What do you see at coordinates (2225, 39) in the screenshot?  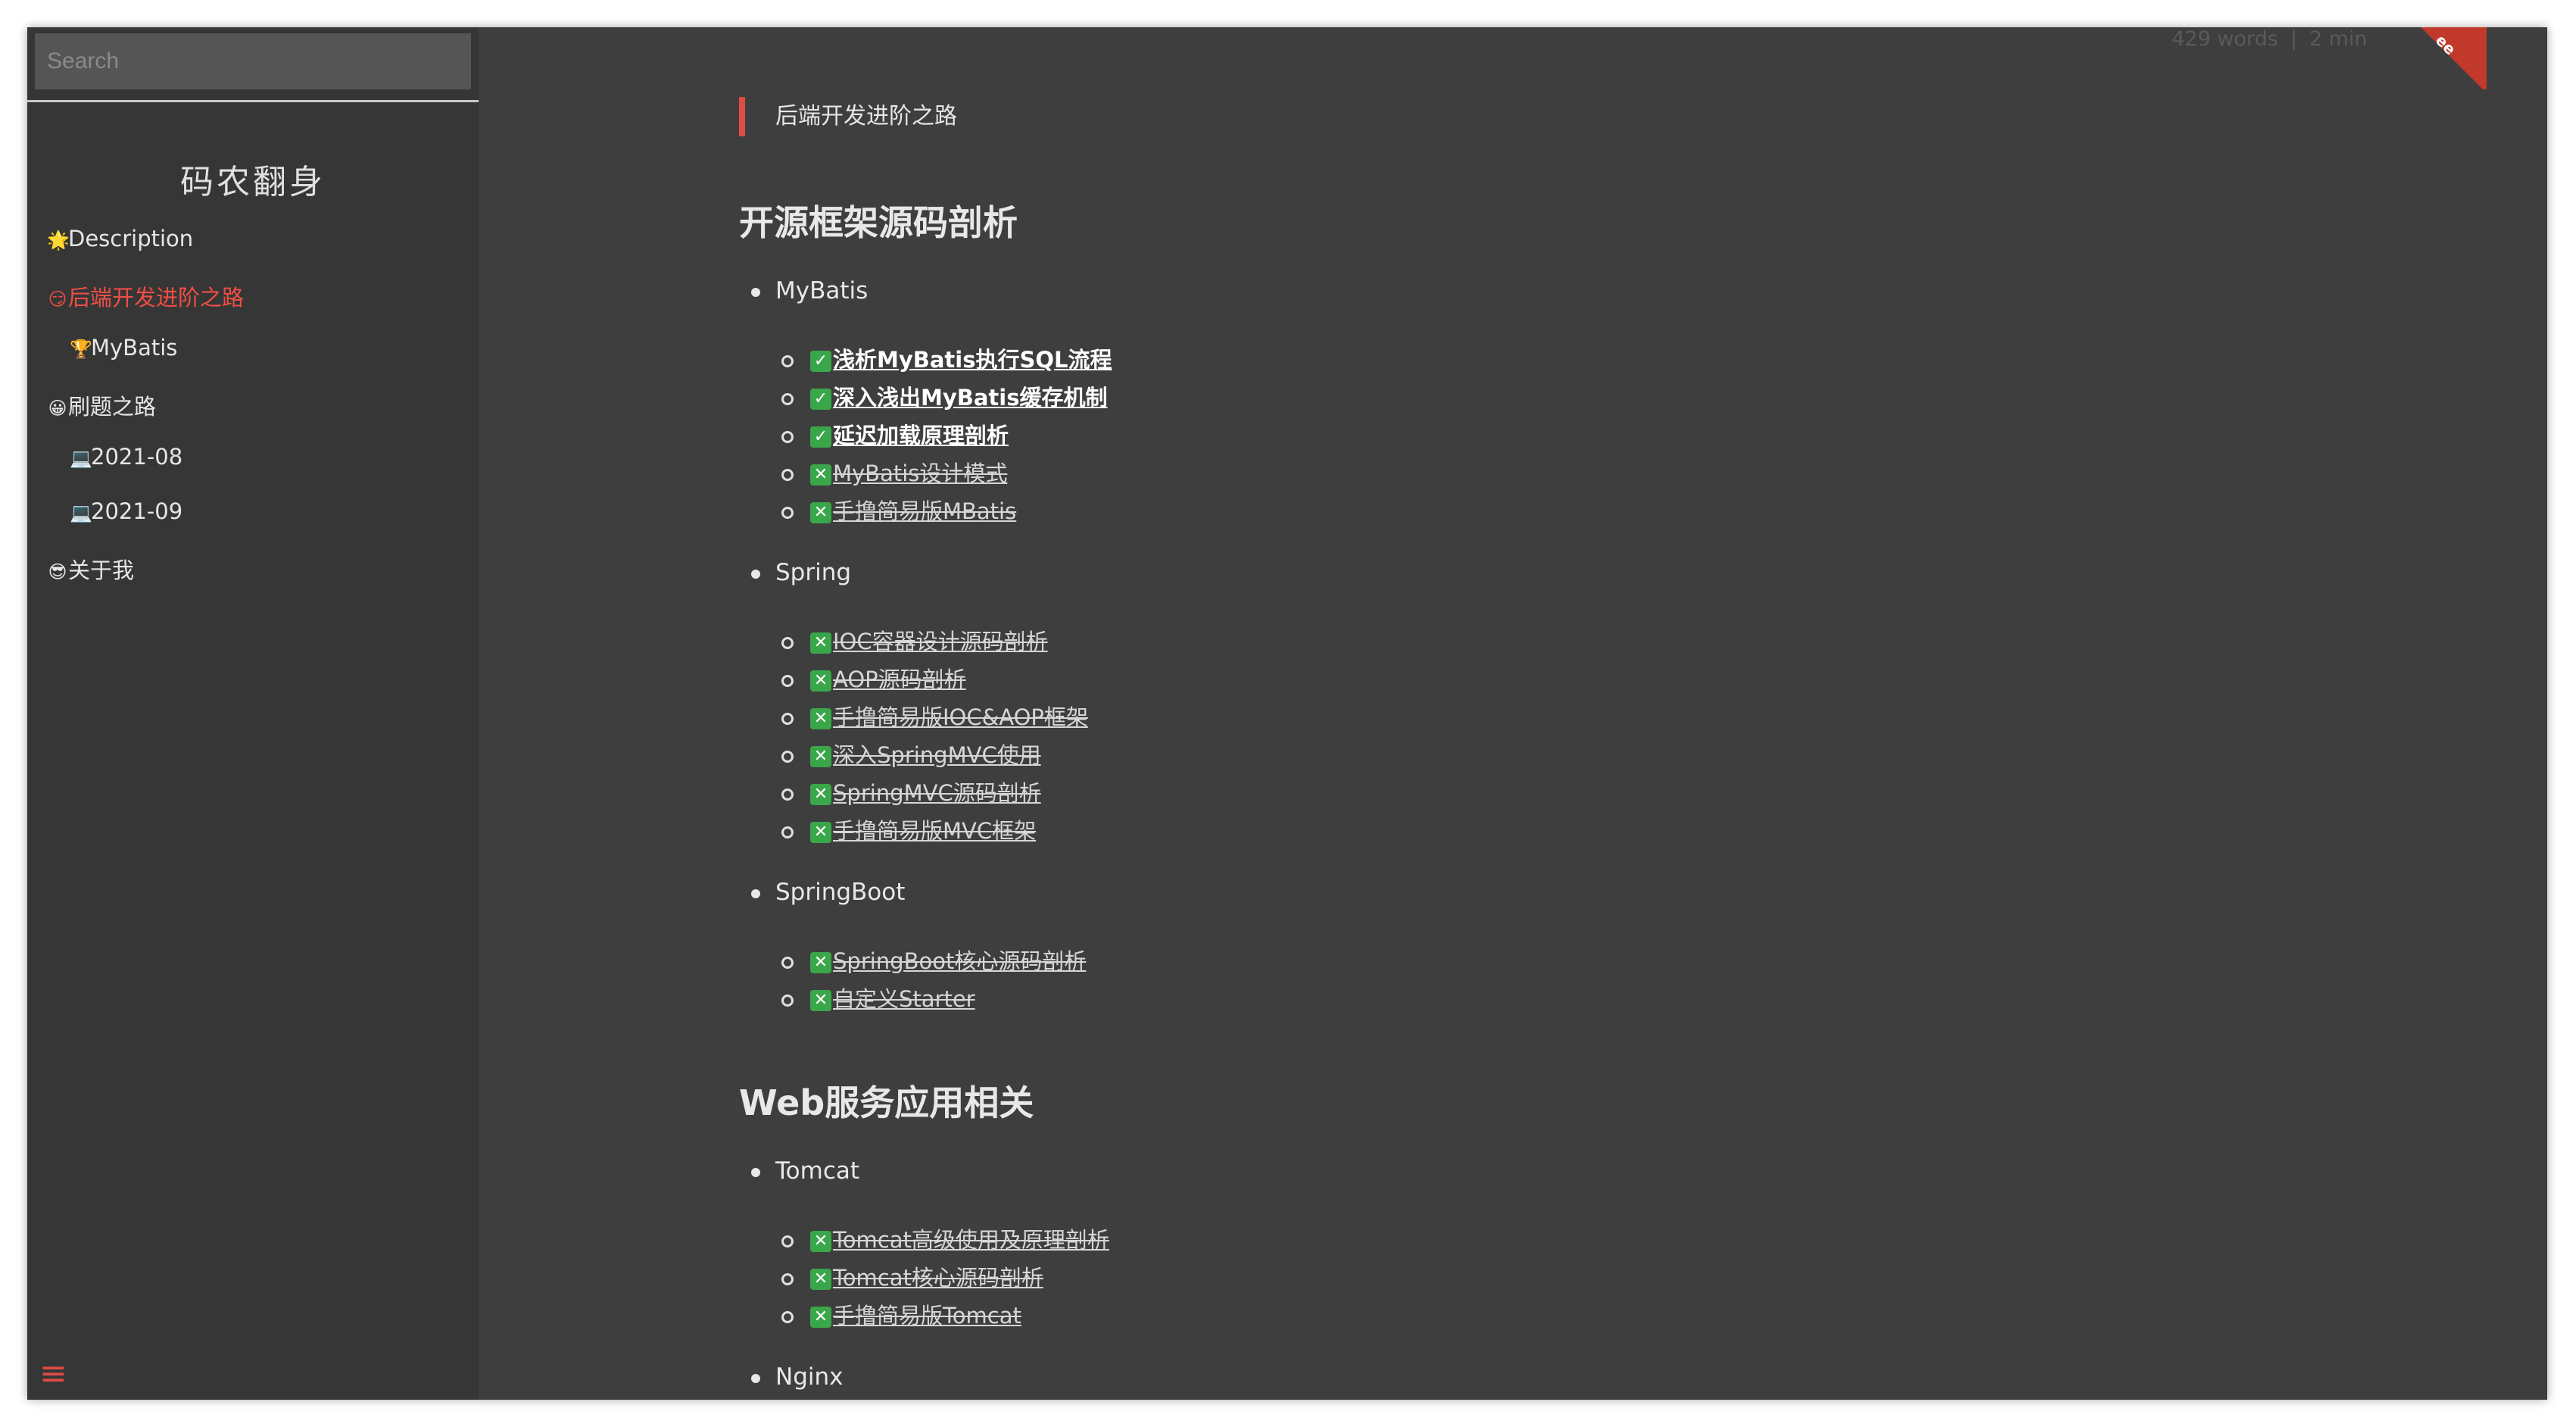 I see `word-count: 429 words` at bounding box center [2225, 39].